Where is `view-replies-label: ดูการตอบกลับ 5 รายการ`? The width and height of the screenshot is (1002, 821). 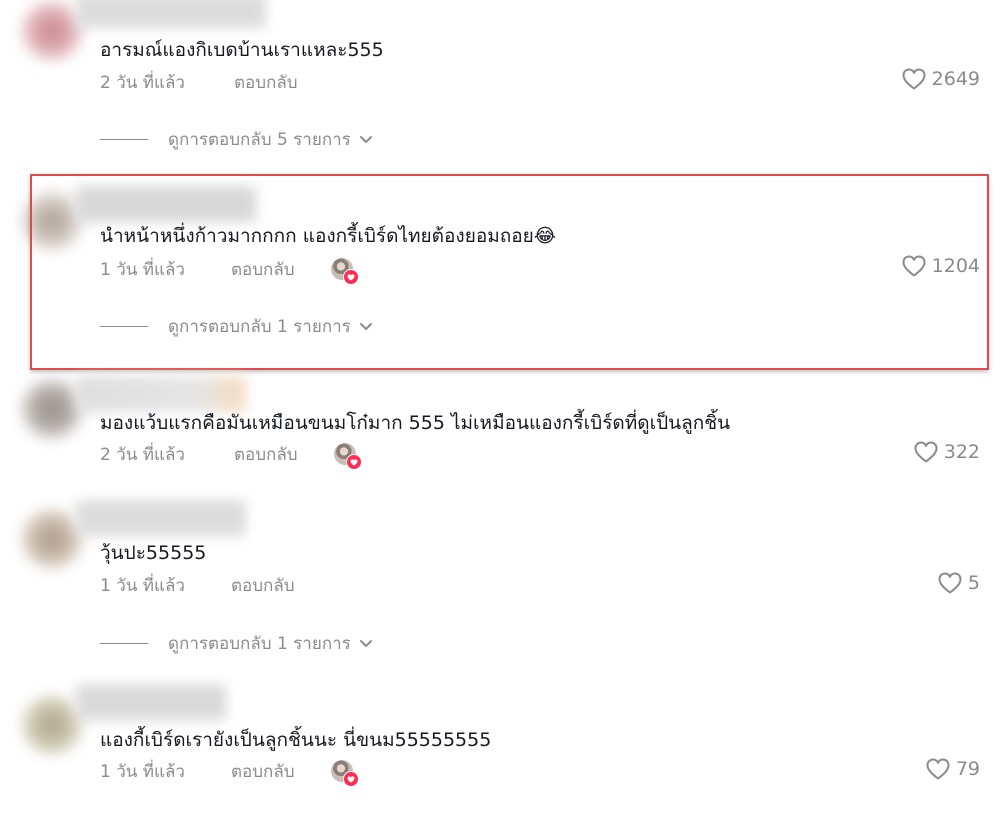
view-replies-label: ดูการตอบกลับ 5 รายการ is located at coordinates (259, 140).